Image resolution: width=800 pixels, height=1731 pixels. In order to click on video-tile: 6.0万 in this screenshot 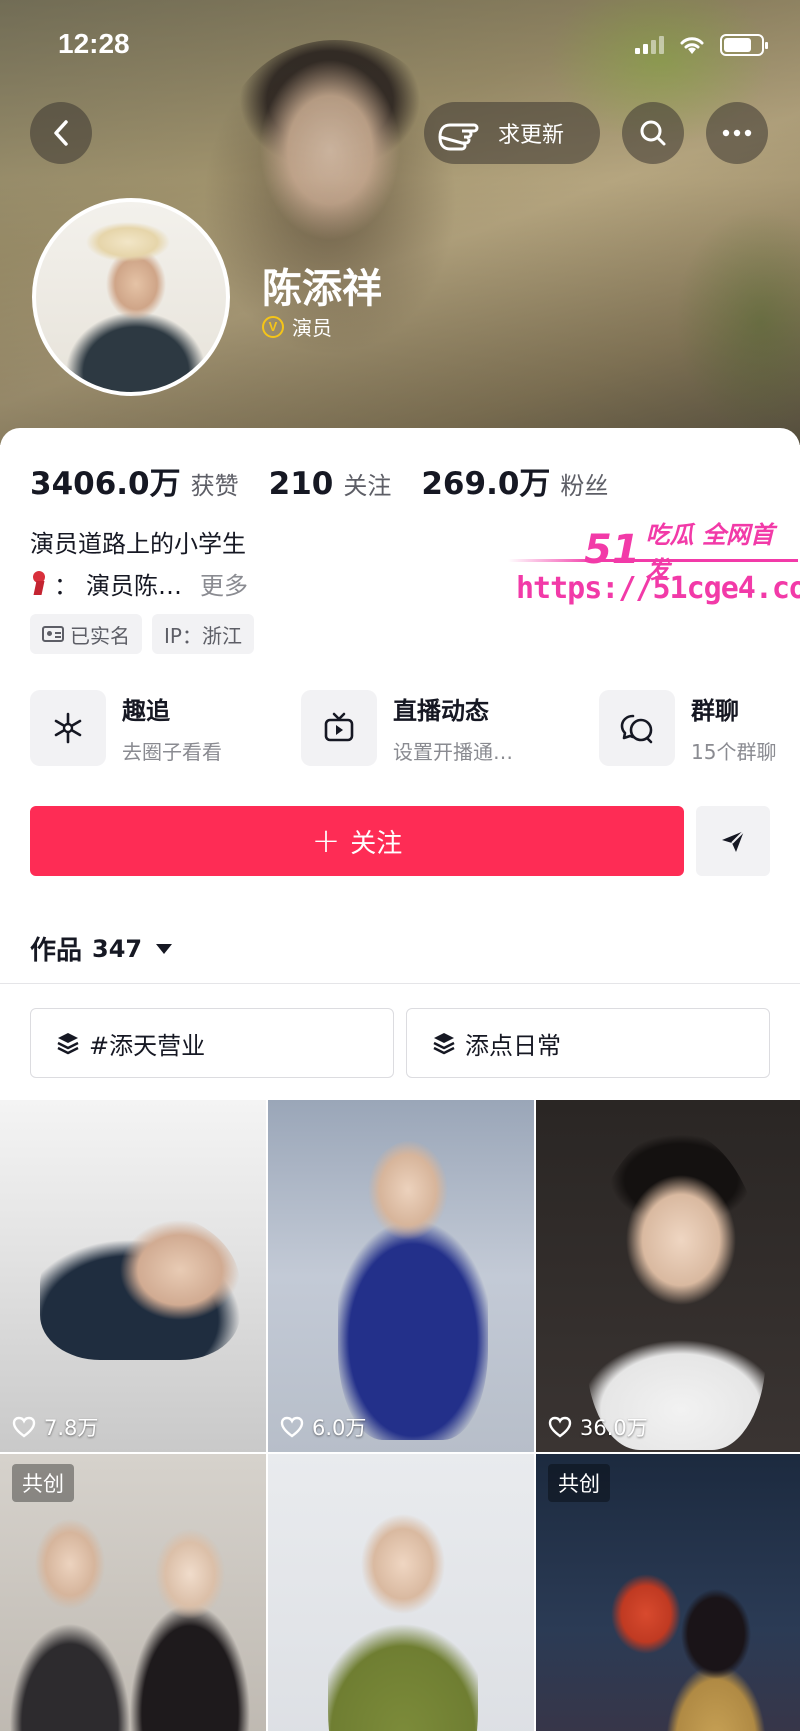, I will do `click(401, 1276)`.